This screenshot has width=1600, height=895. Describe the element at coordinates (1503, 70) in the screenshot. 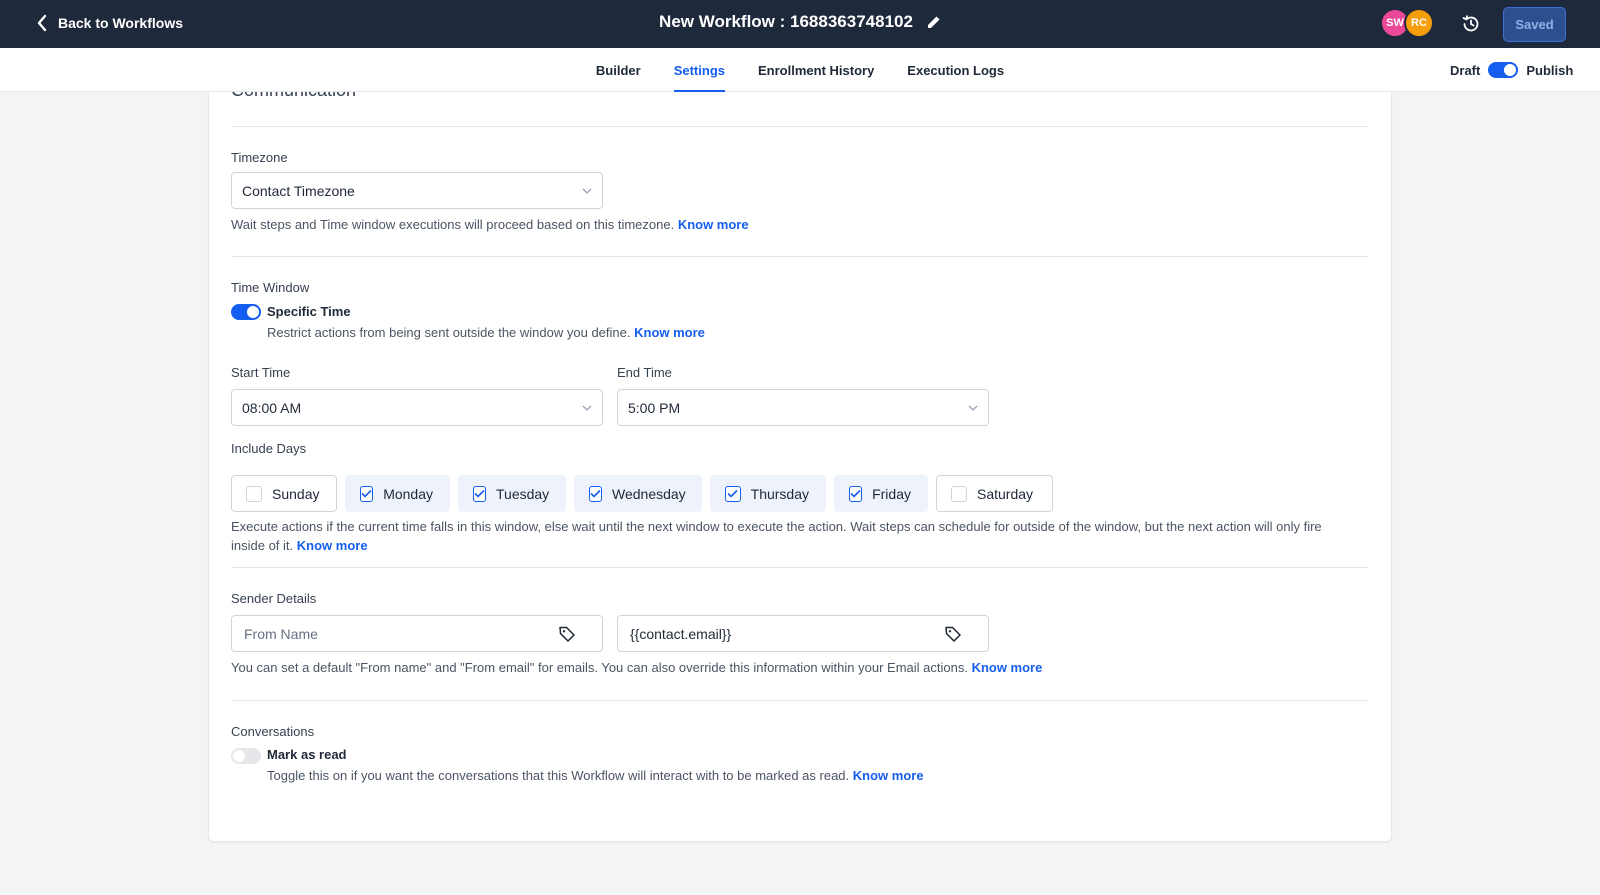

I see `publish-toggle` at that location.